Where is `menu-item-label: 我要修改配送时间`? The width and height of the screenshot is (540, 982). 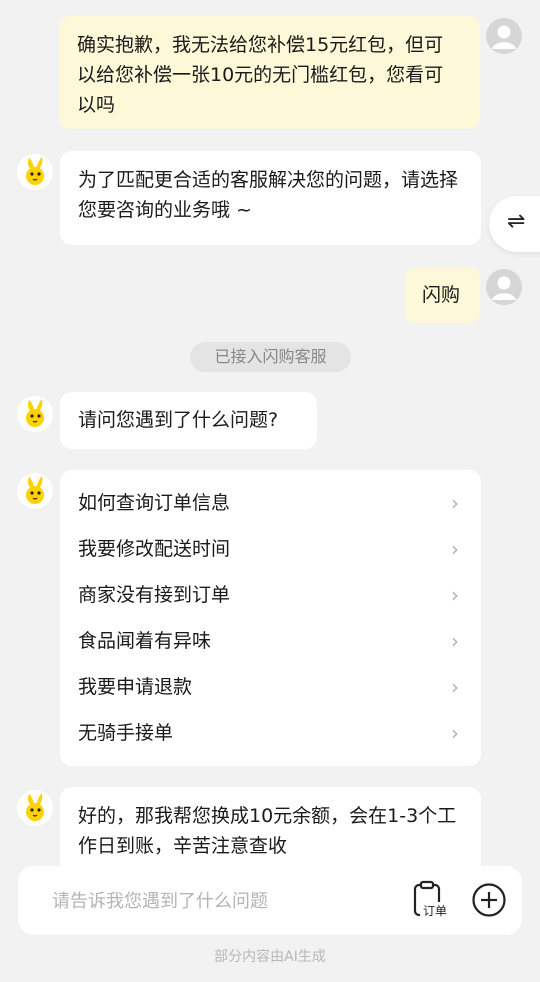 menu-item-label: 我要修改配送时间 is located at coordinates (154, 549).